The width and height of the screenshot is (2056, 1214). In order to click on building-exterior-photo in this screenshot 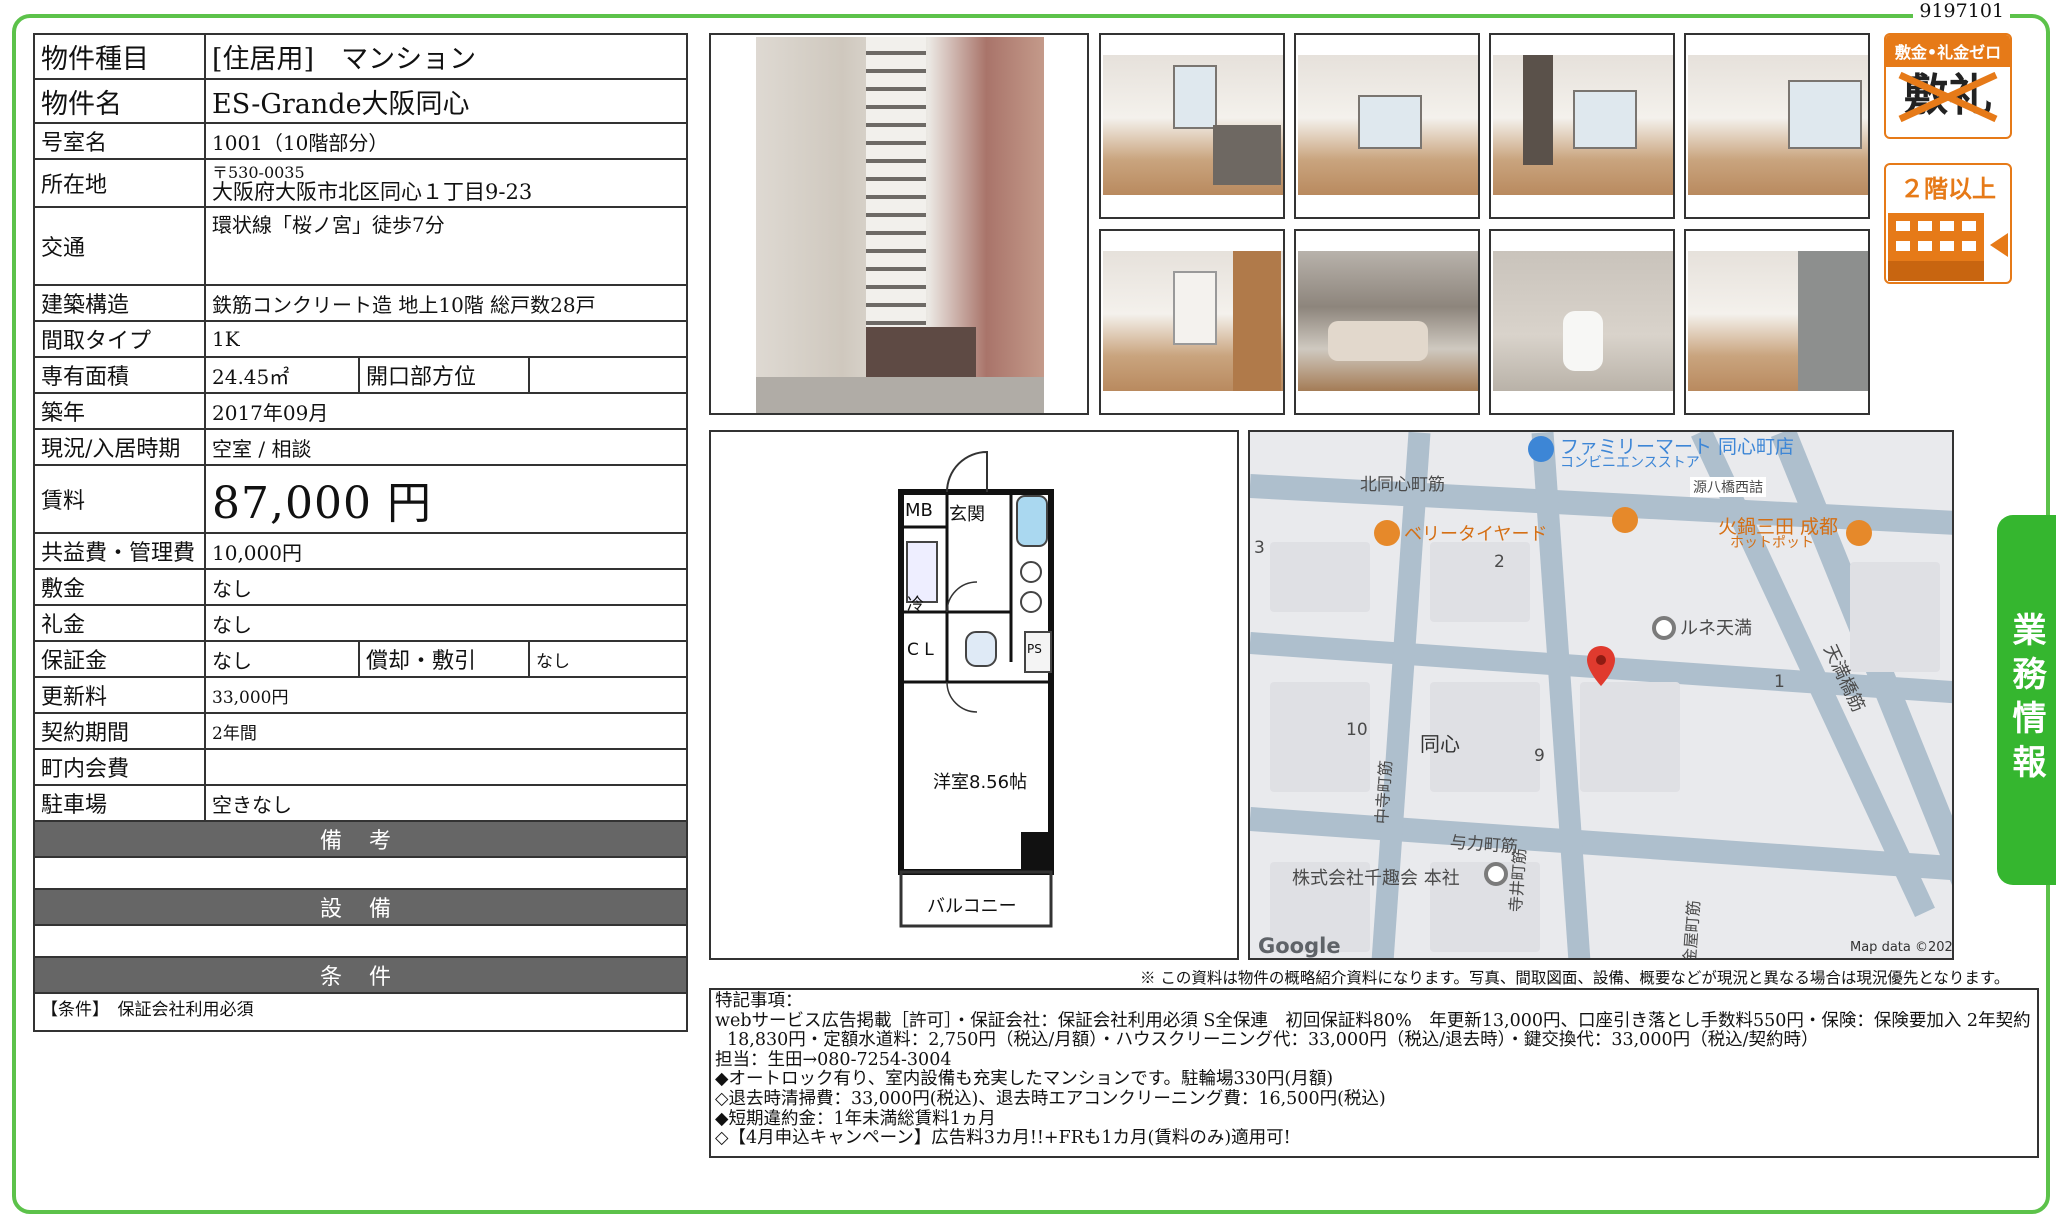, I will do `click(899, 224)`.